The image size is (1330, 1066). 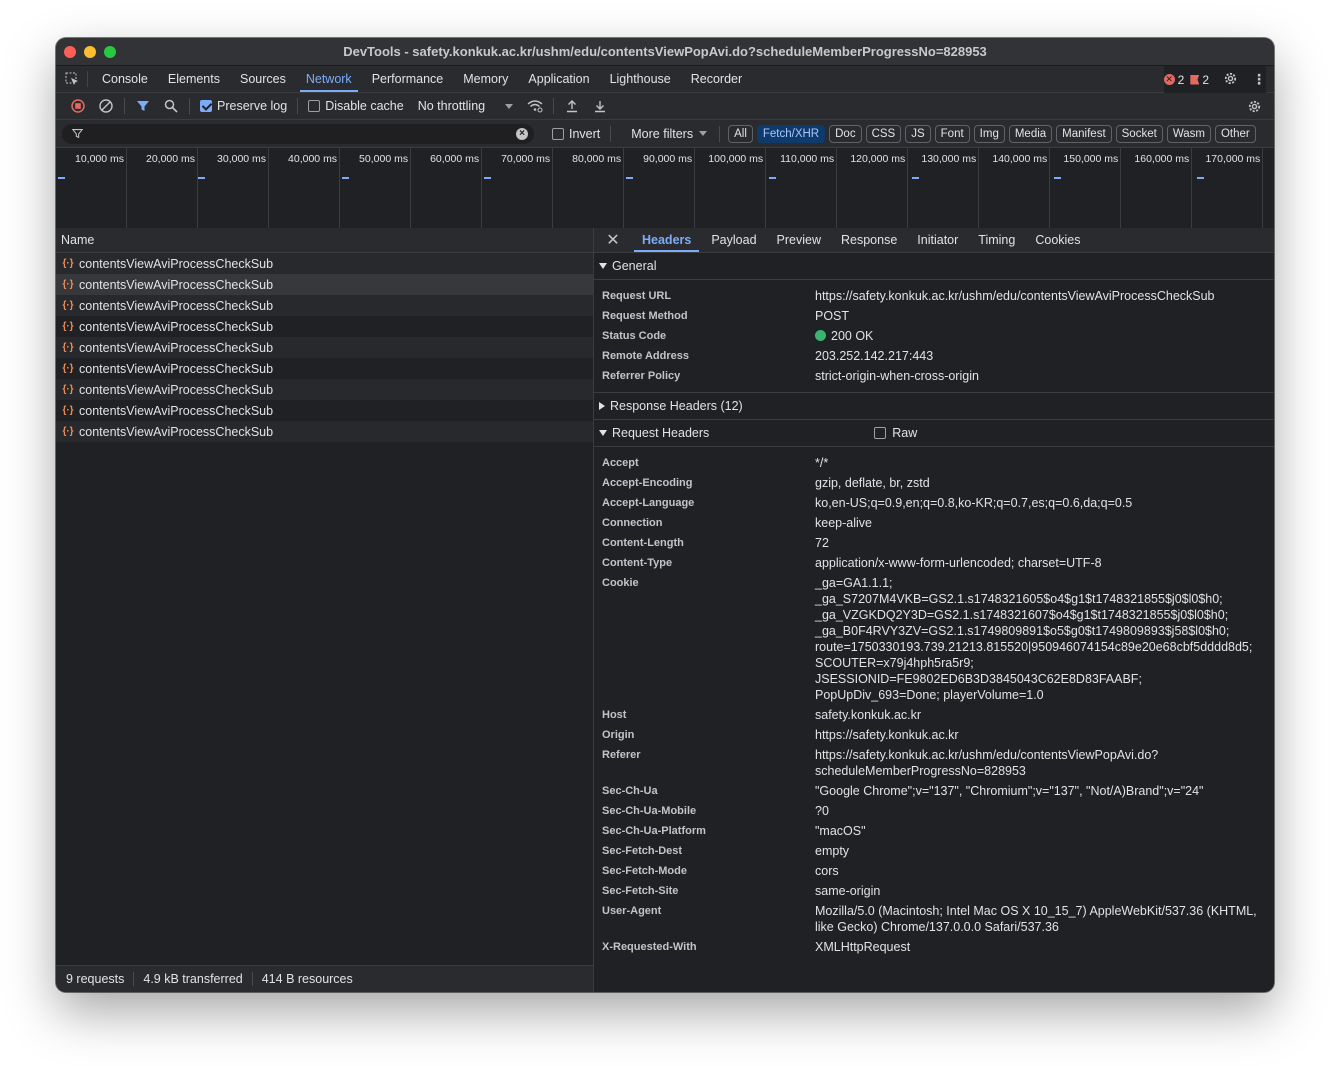 I want to click on clear-filter-icon: ×, so click(x=522, y=133).